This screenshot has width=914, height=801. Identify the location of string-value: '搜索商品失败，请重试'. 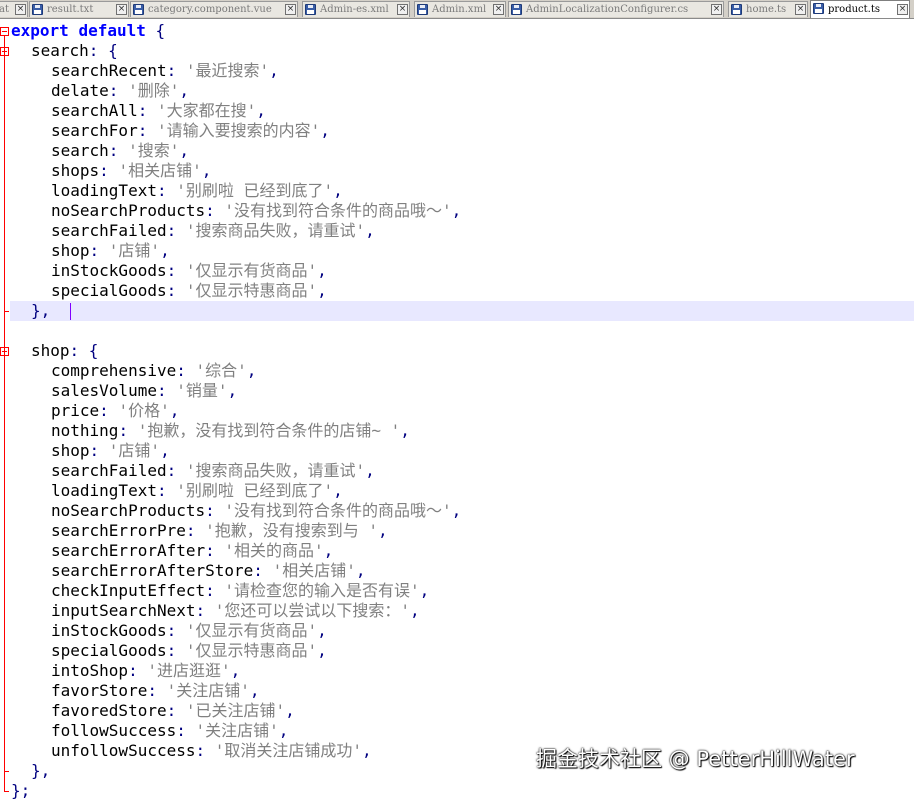
(275, 470).